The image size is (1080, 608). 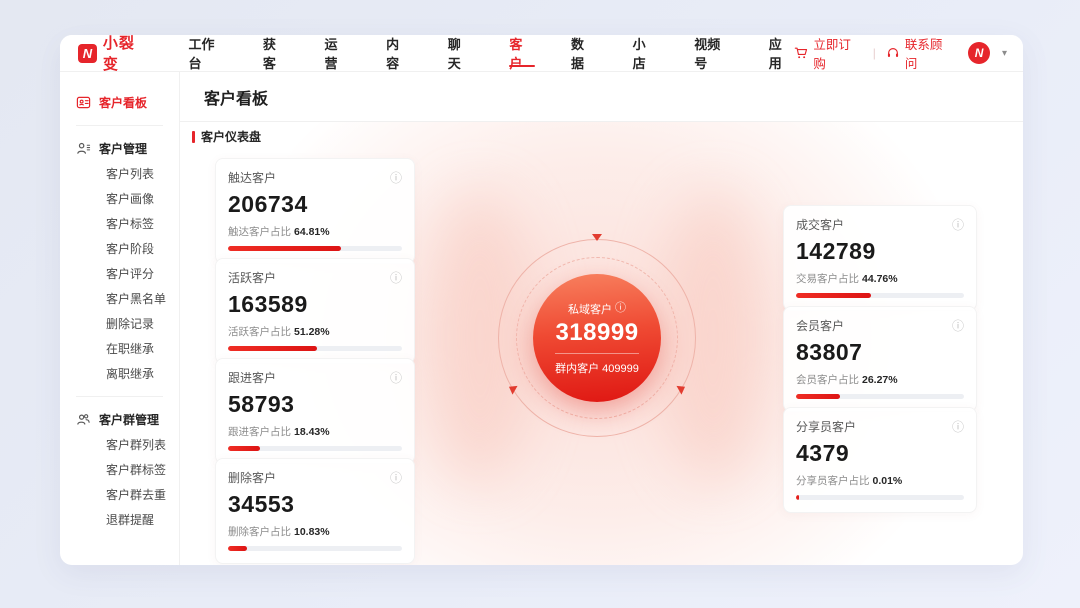 What do you see at coordinates (136, 445) in the screenshot?
I see `sidebar-item-label: 客户群列表` at bounding box center [136, 445].